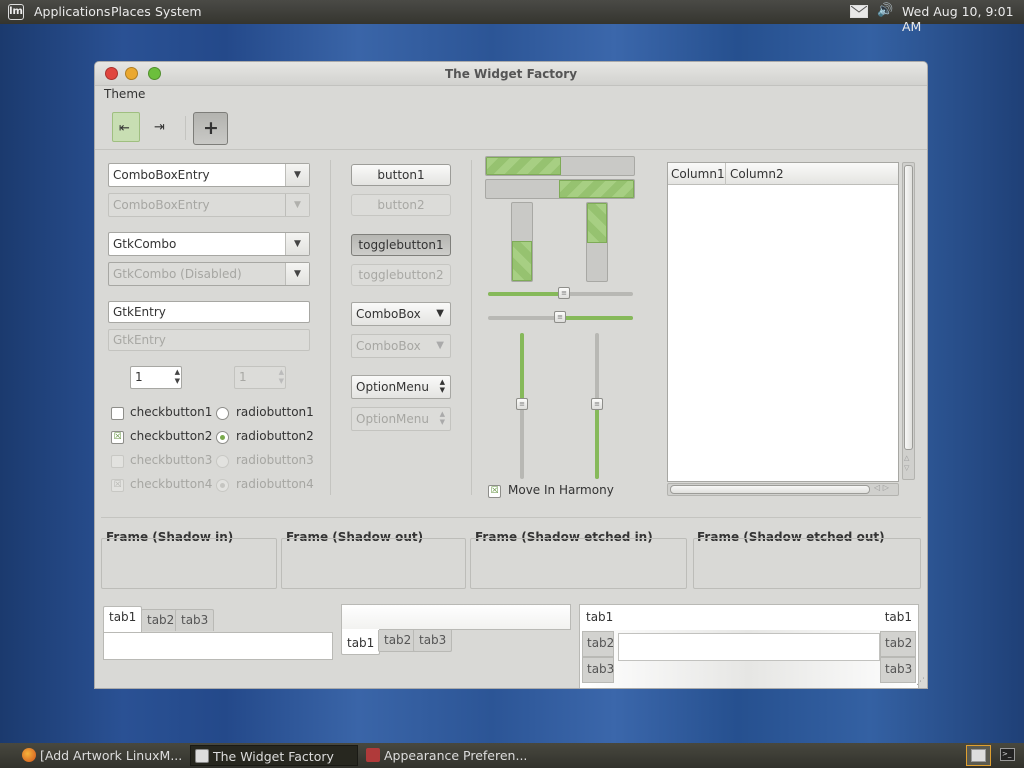 The image size is (1024, 768). What do you see at coordinates (209, 244) in the screenshot?
I see `gtkcombo: GtkCombo ▼` at bounding box center [209, 244].